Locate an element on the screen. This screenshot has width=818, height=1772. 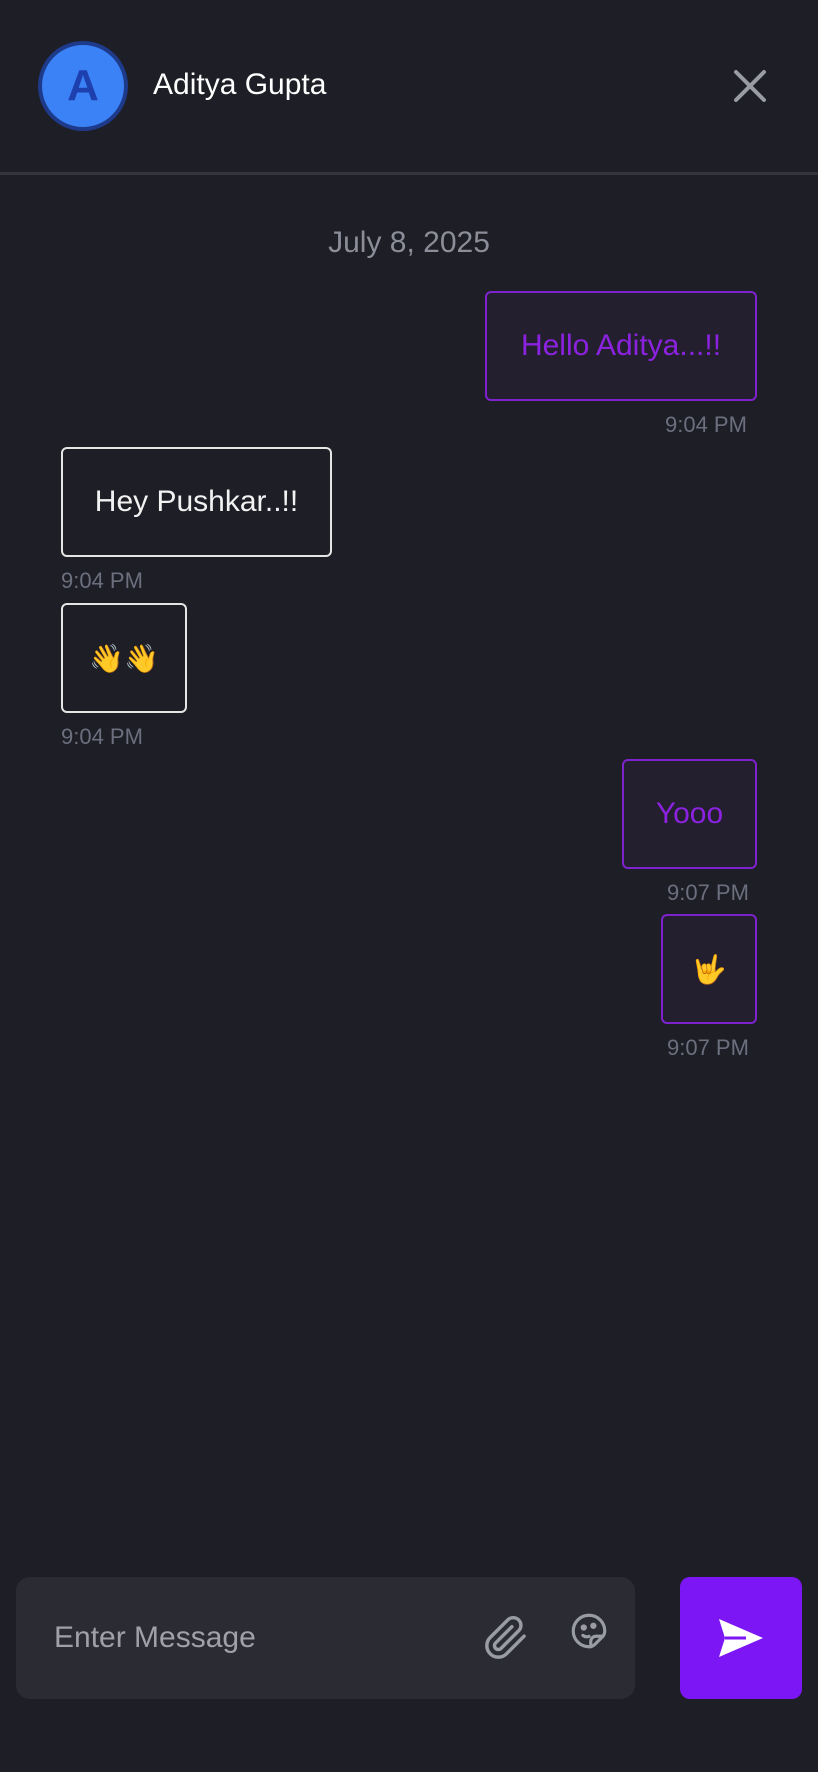
message-composer is located at coordinates (325, 1638).